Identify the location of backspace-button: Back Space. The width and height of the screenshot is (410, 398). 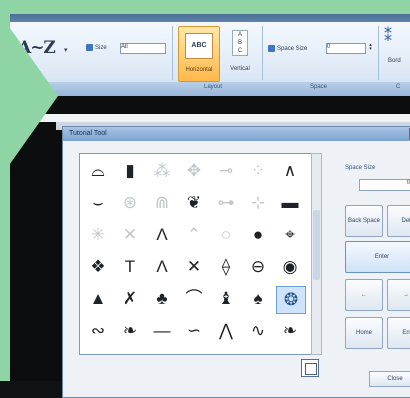
(364, 221).